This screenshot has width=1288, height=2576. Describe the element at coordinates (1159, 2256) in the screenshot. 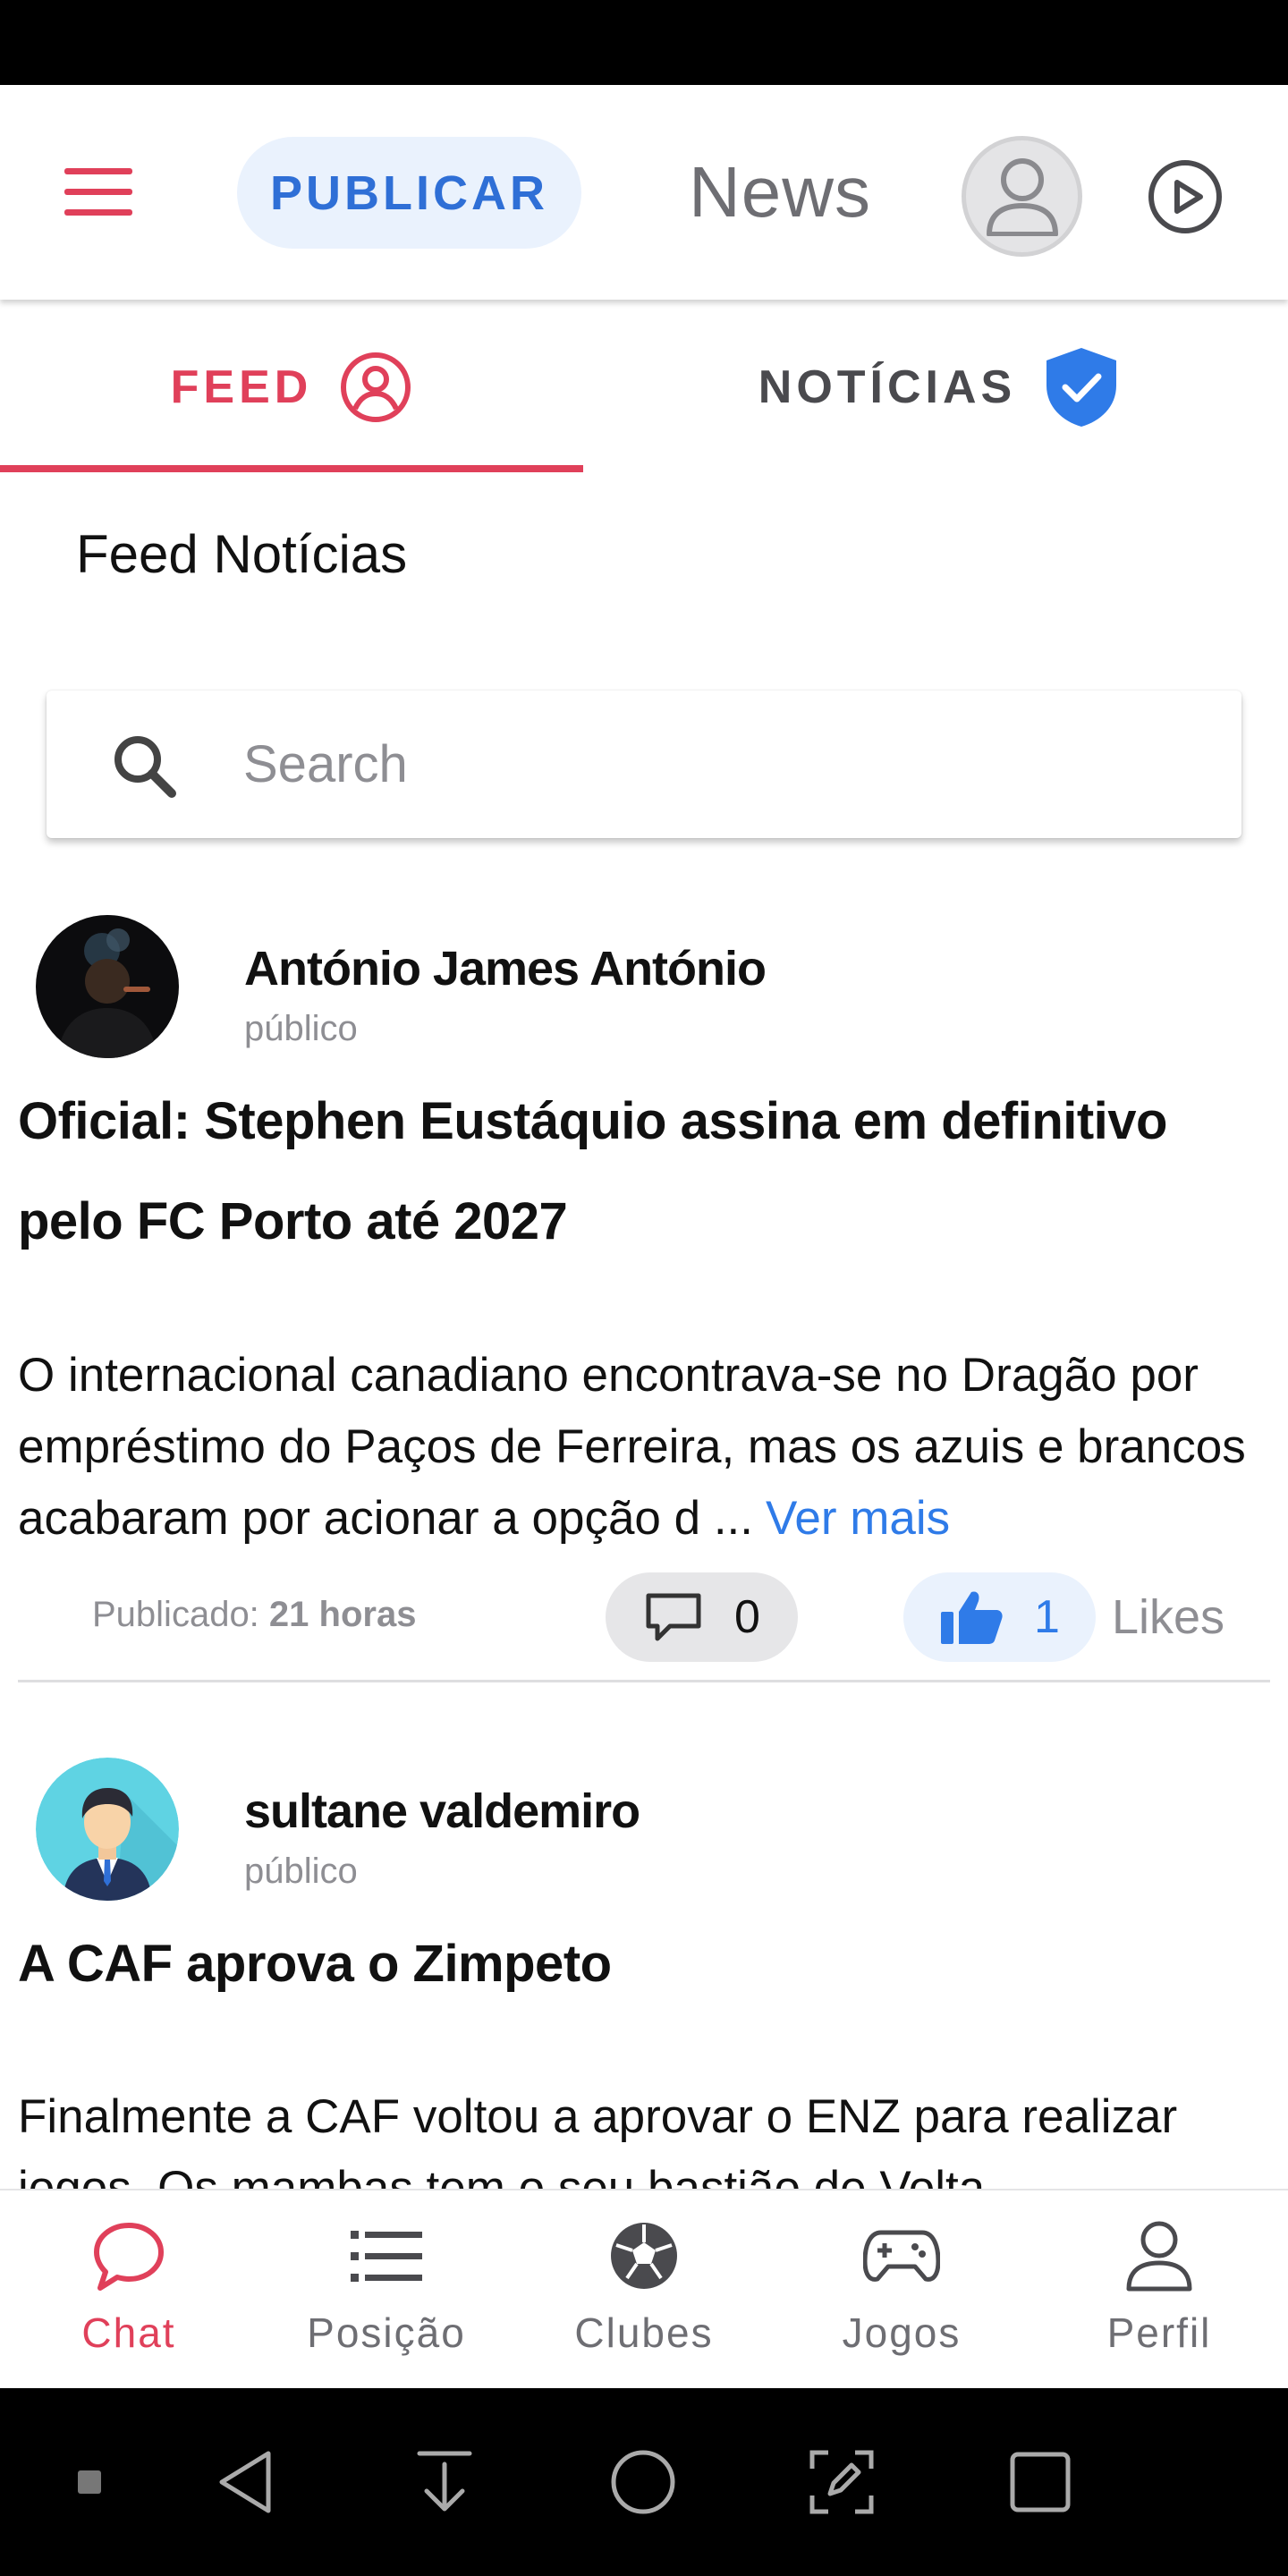

I see `person-icon` at that location.